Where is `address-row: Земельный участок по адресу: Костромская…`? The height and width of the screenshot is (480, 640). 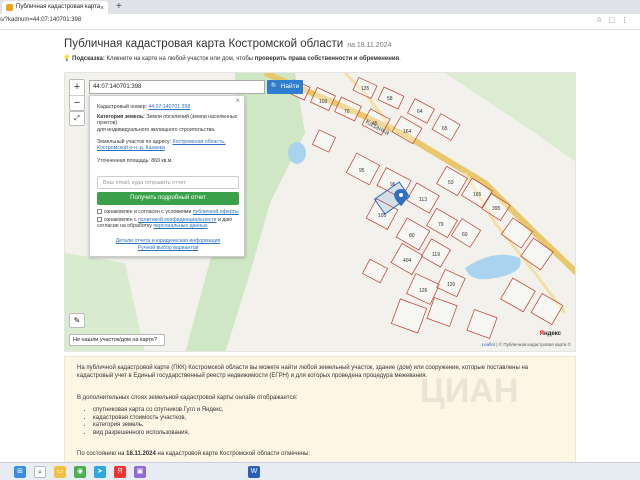 address-row: Земельный участок по адресу: Костромская… is located at coordinates (168, 145).